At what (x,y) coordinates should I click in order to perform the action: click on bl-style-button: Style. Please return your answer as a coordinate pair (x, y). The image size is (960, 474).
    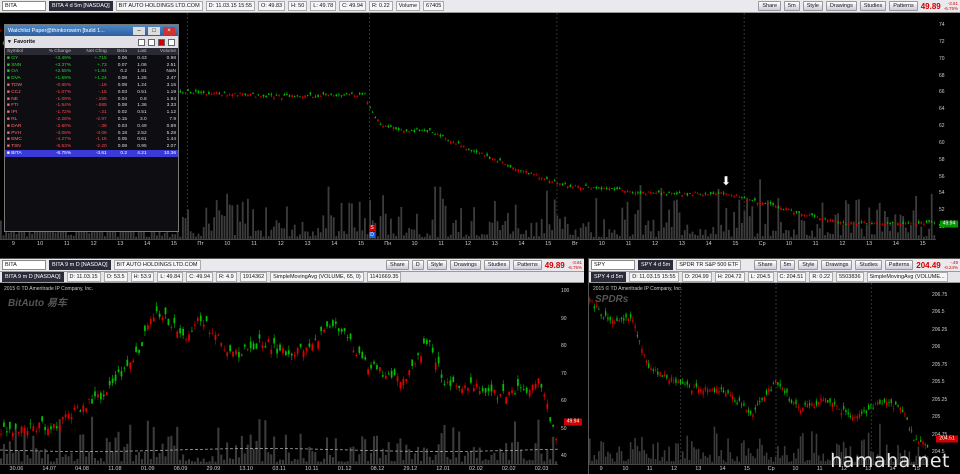
    Looking at the image, I should click on (436, 265).